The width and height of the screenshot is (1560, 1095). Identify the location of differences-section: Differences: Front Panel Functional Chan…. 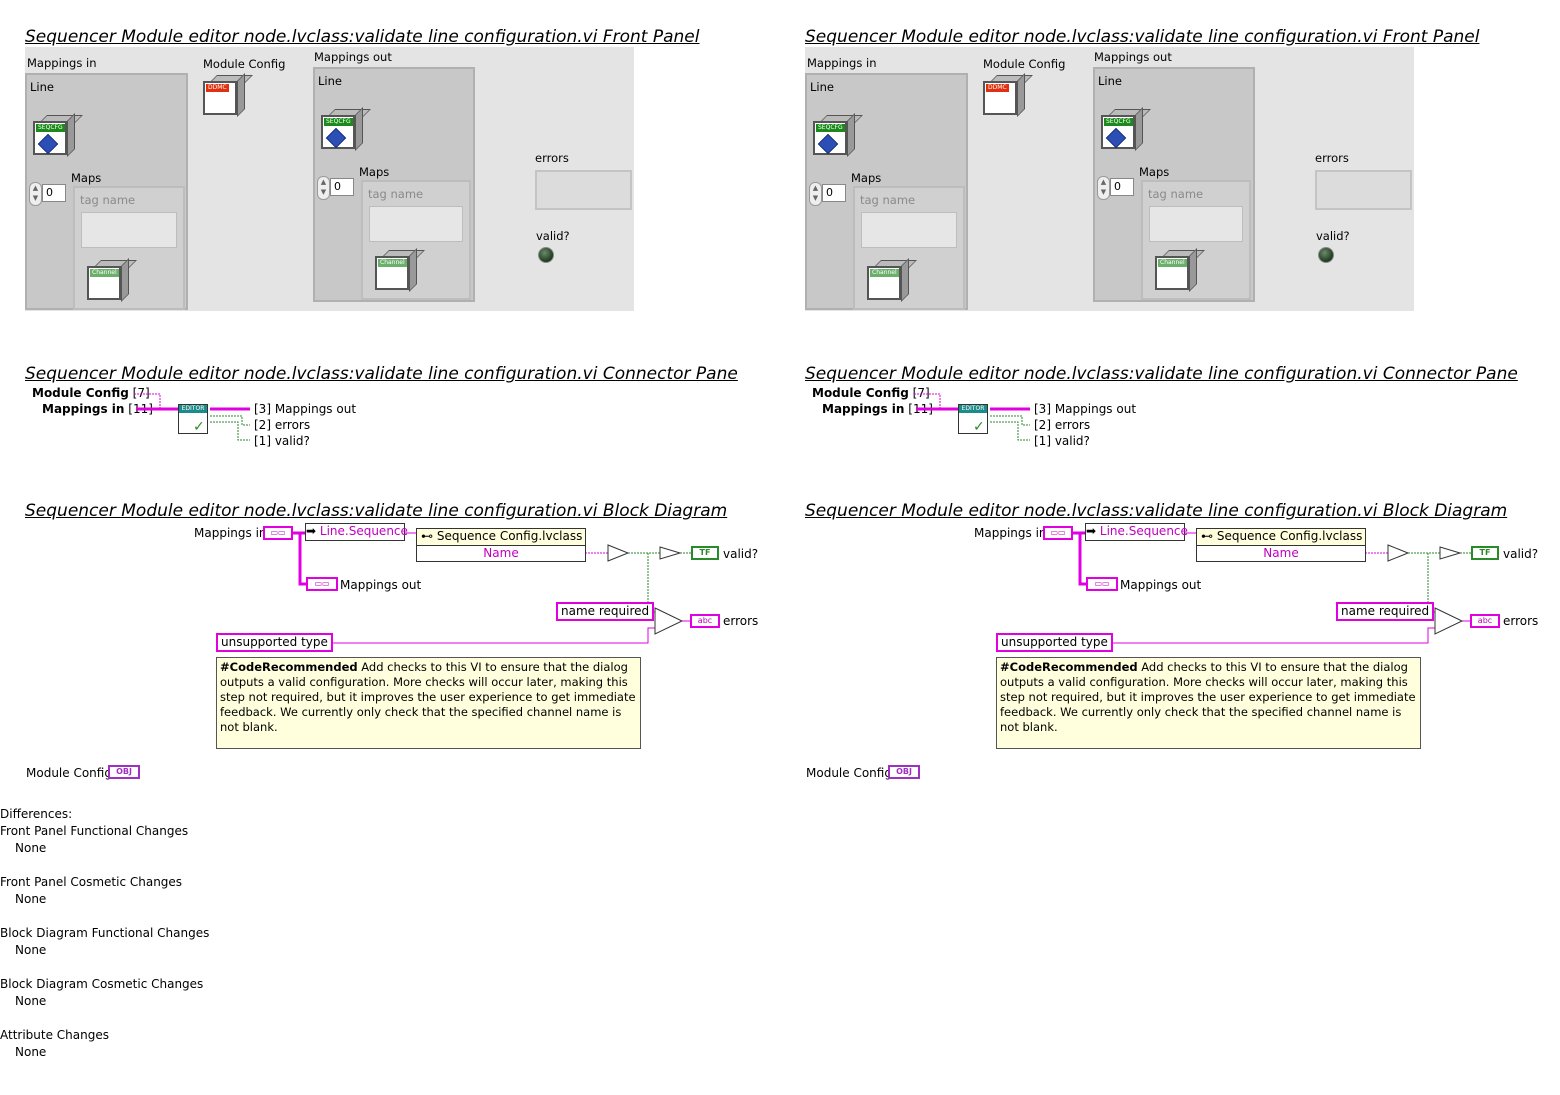
(104, 933).